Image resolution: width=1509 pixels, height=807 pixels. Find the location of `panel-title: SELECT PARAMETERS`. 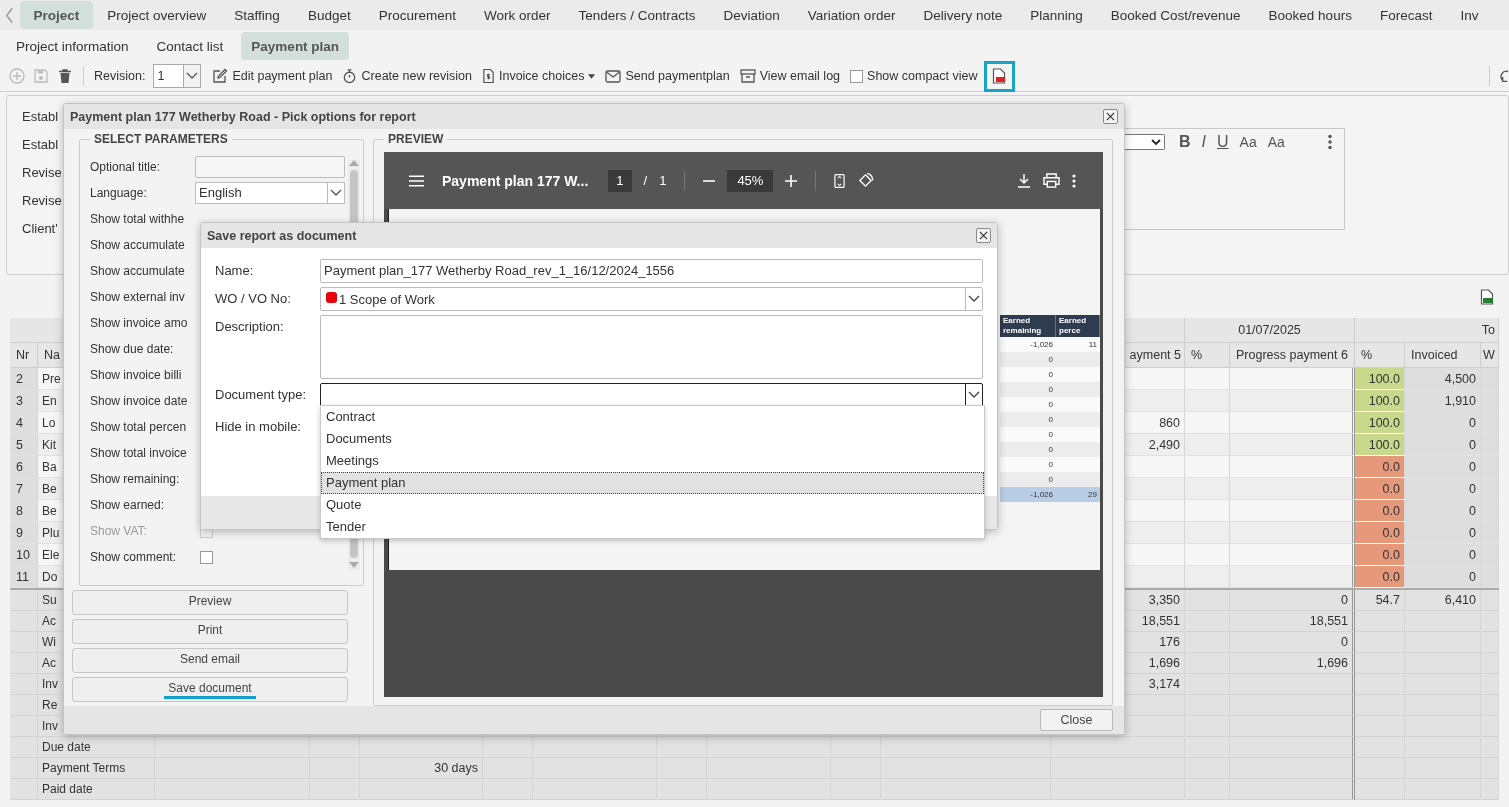

panel-title: SELECT PARAMETERS is located at coordinates (161, 139).